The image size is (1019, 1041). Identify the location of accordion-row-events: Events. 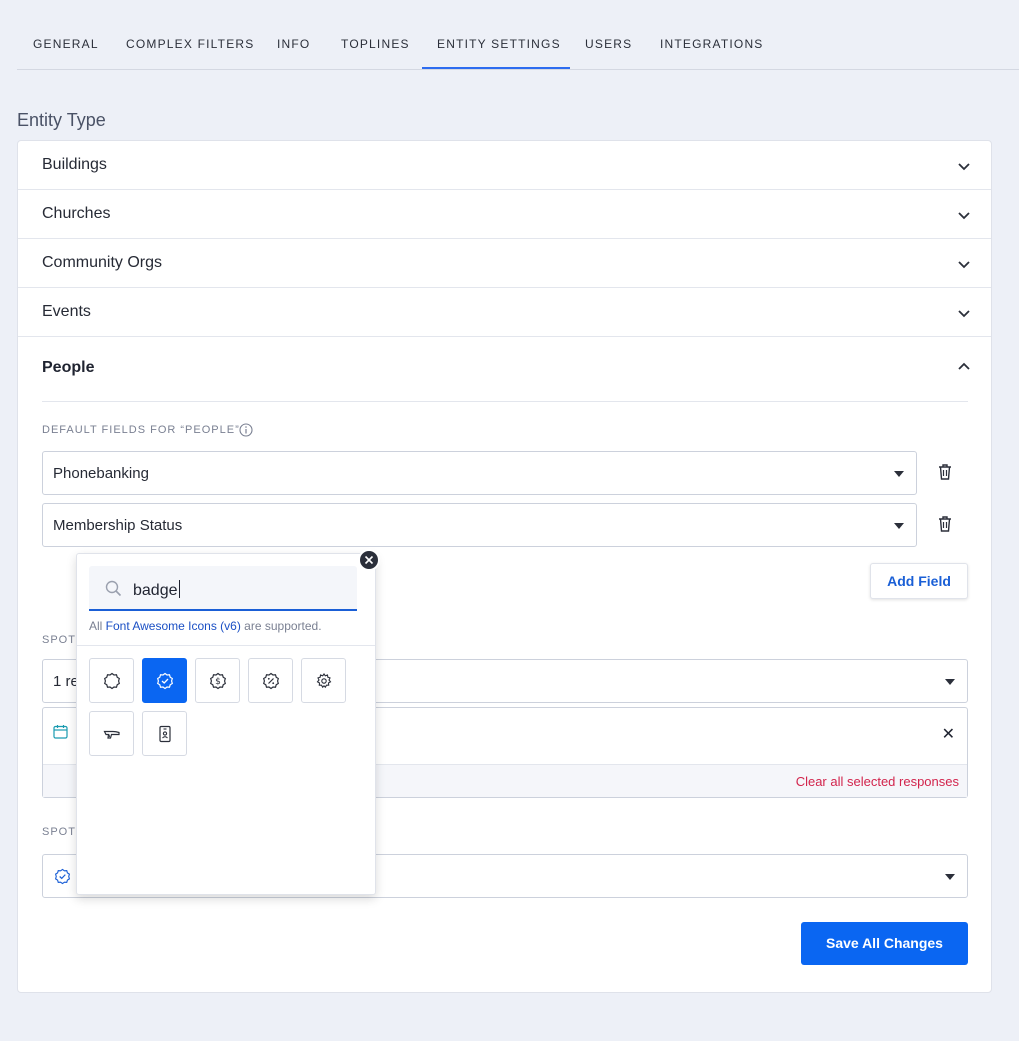
(504, 312).